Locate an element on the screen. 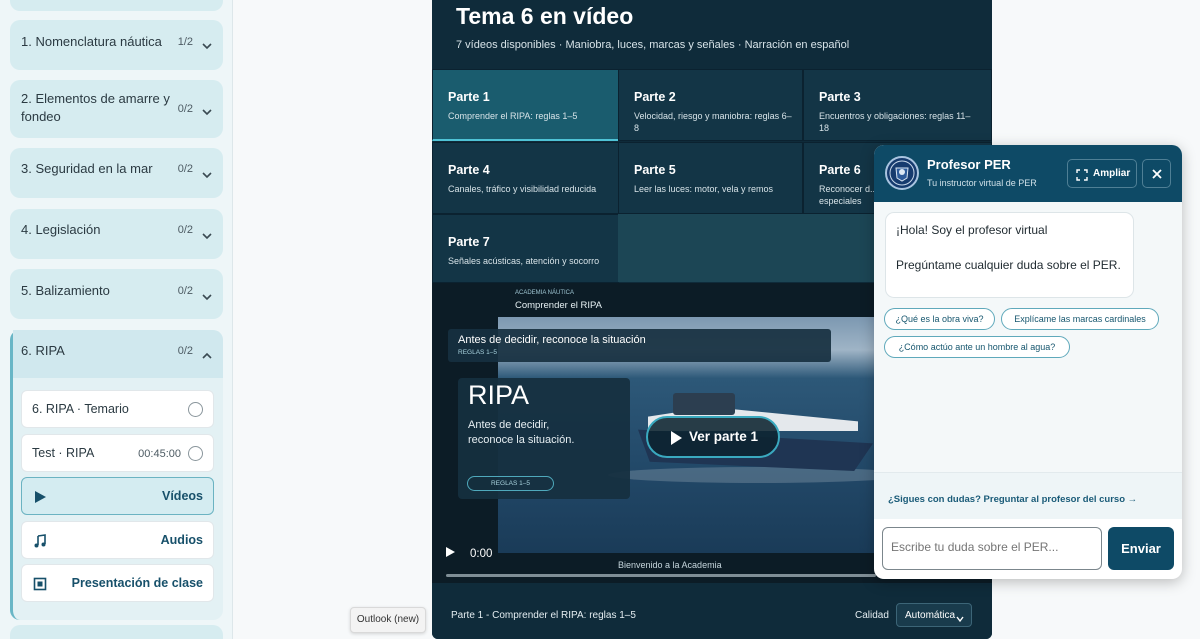  music-note-icon is located at coordinates (40, 541).